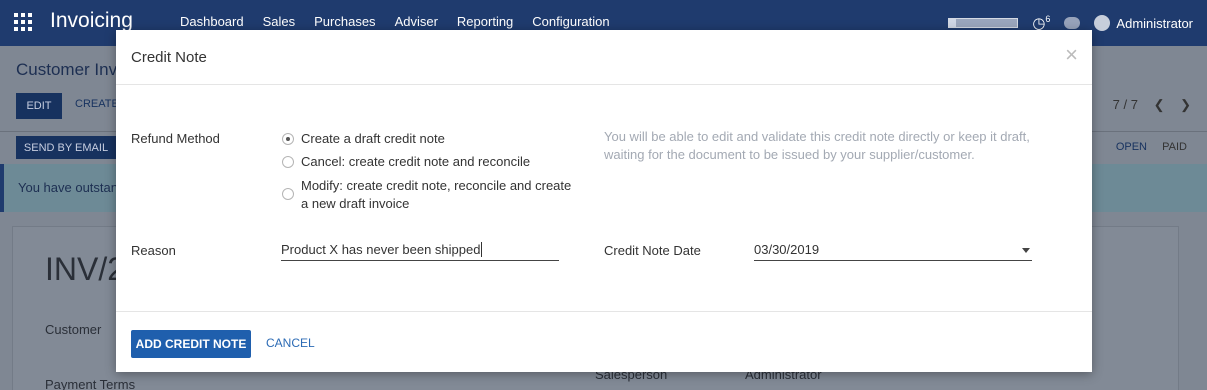 The image size is (1207, 390). I want to click on radio-cancel: Cancel: create credit note and reconcile, so click(406, 161).